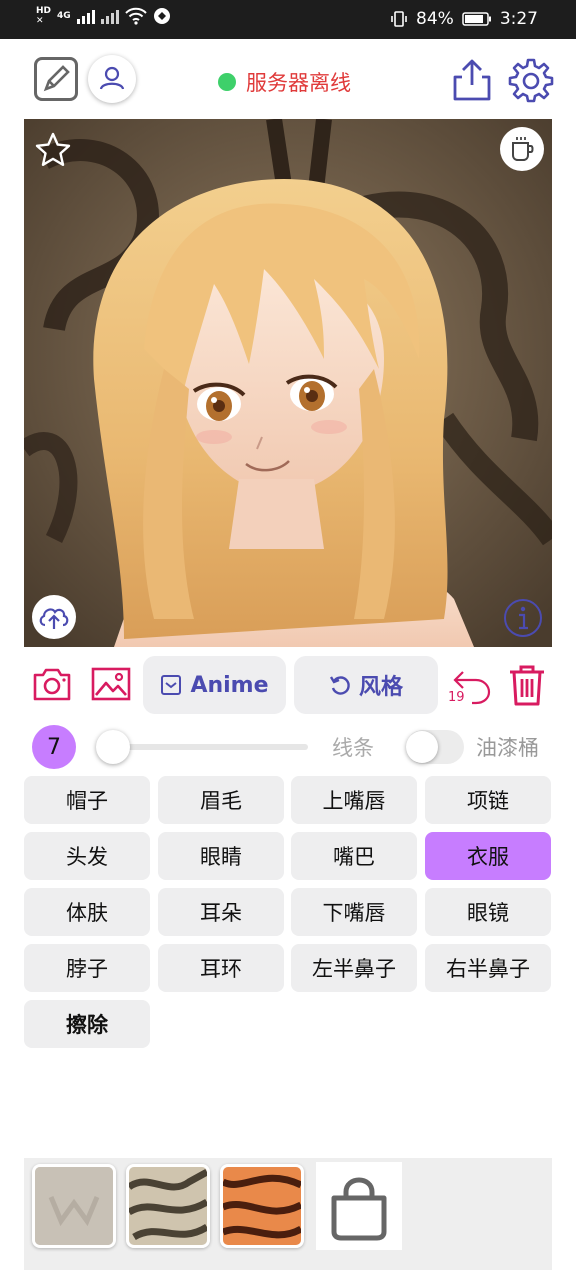 This screenshot has height=1280, width=576. I want to click on style-tray, so click(288, 1214).